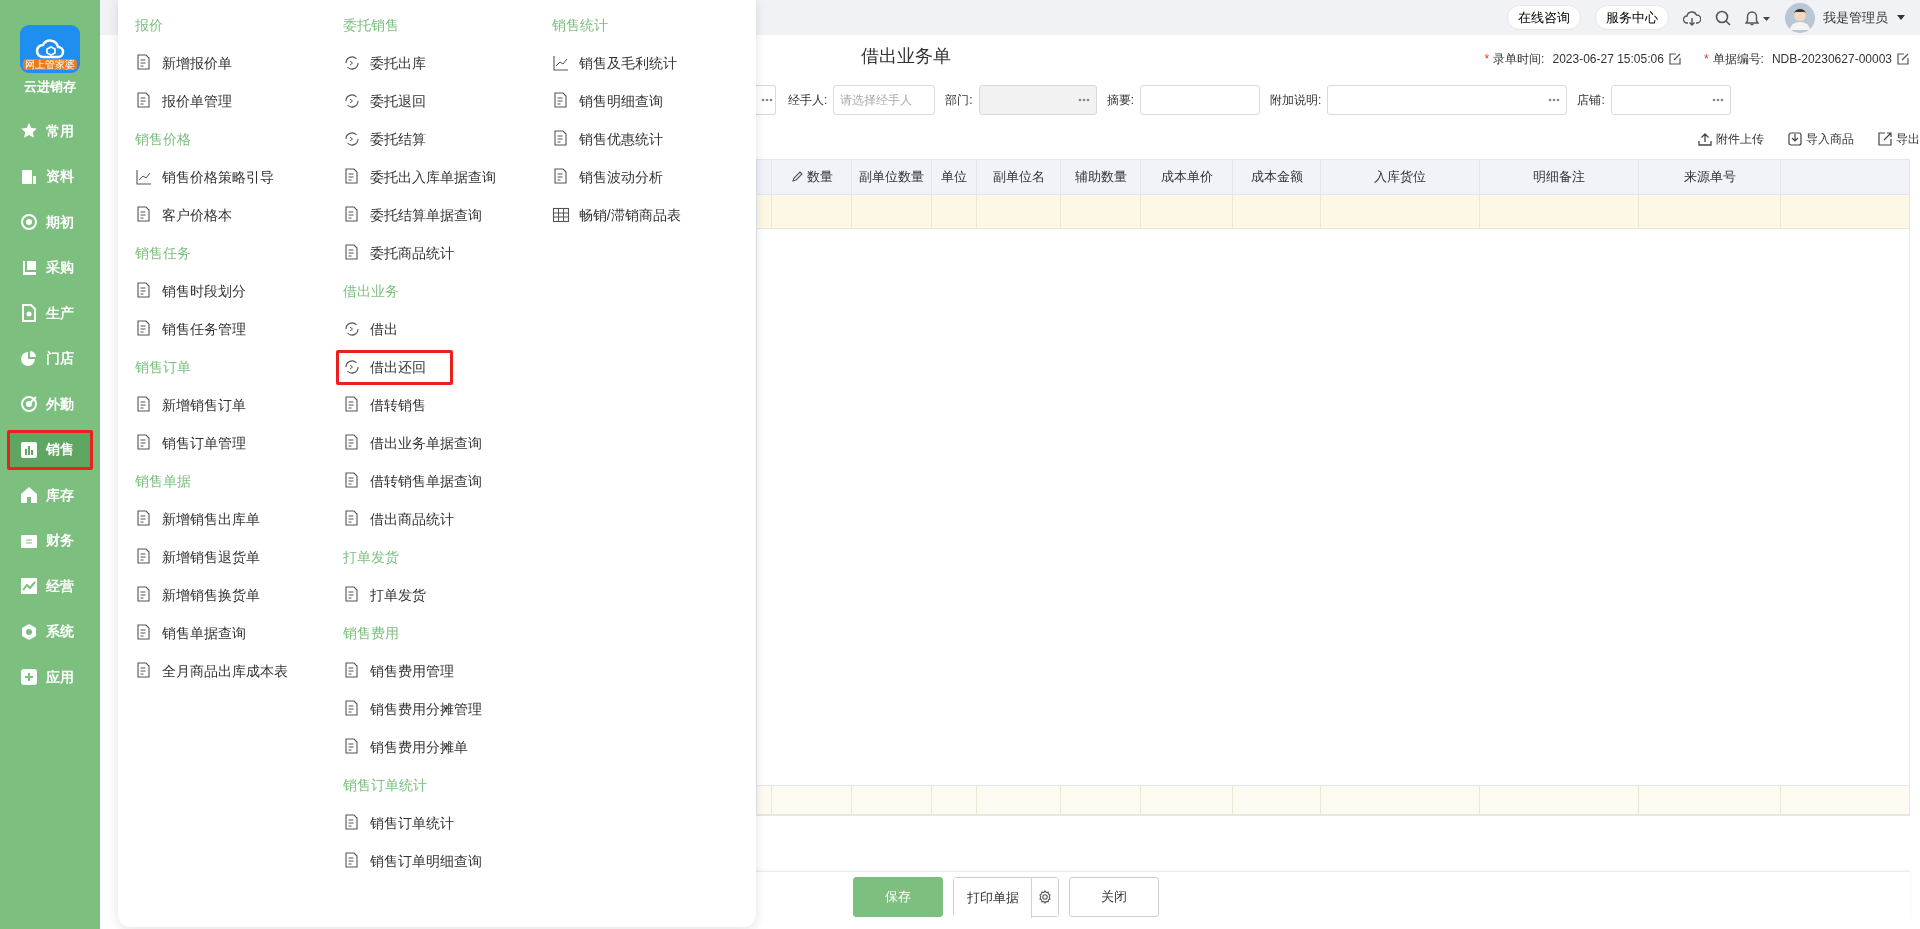 The height and width of the screenshot is (929, 1920). I want to click on column-header: 数量, so click(812, 177).